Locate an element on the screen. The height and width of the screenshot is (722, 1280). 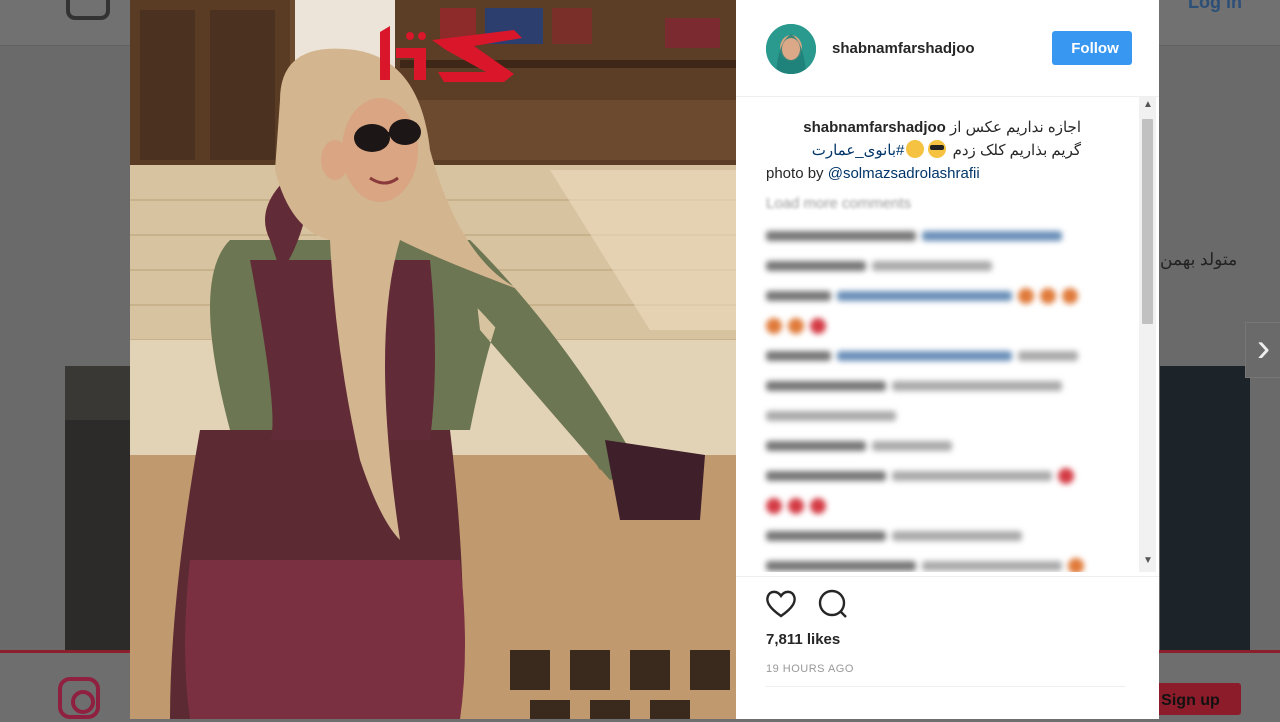
login-link: Log in is located at coordinates (1215, 6).